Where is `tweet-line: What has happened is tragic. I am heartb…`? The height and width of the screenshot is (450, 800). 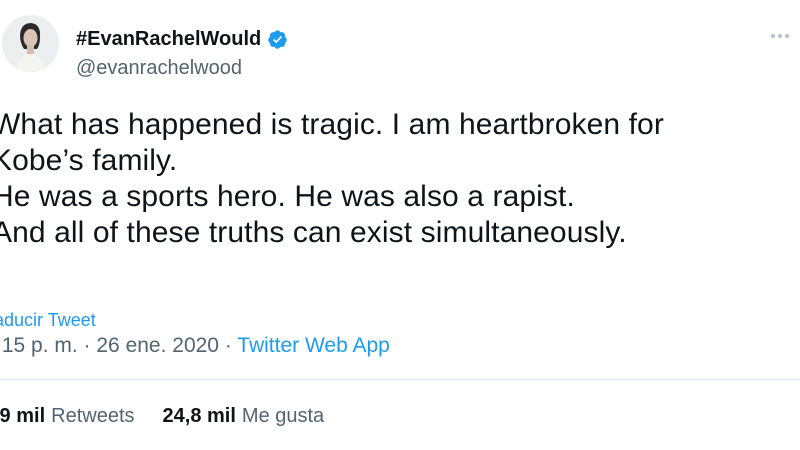 tweet-line: What has happened is tragic. I am heartb… is located at coordinates (332, 124).